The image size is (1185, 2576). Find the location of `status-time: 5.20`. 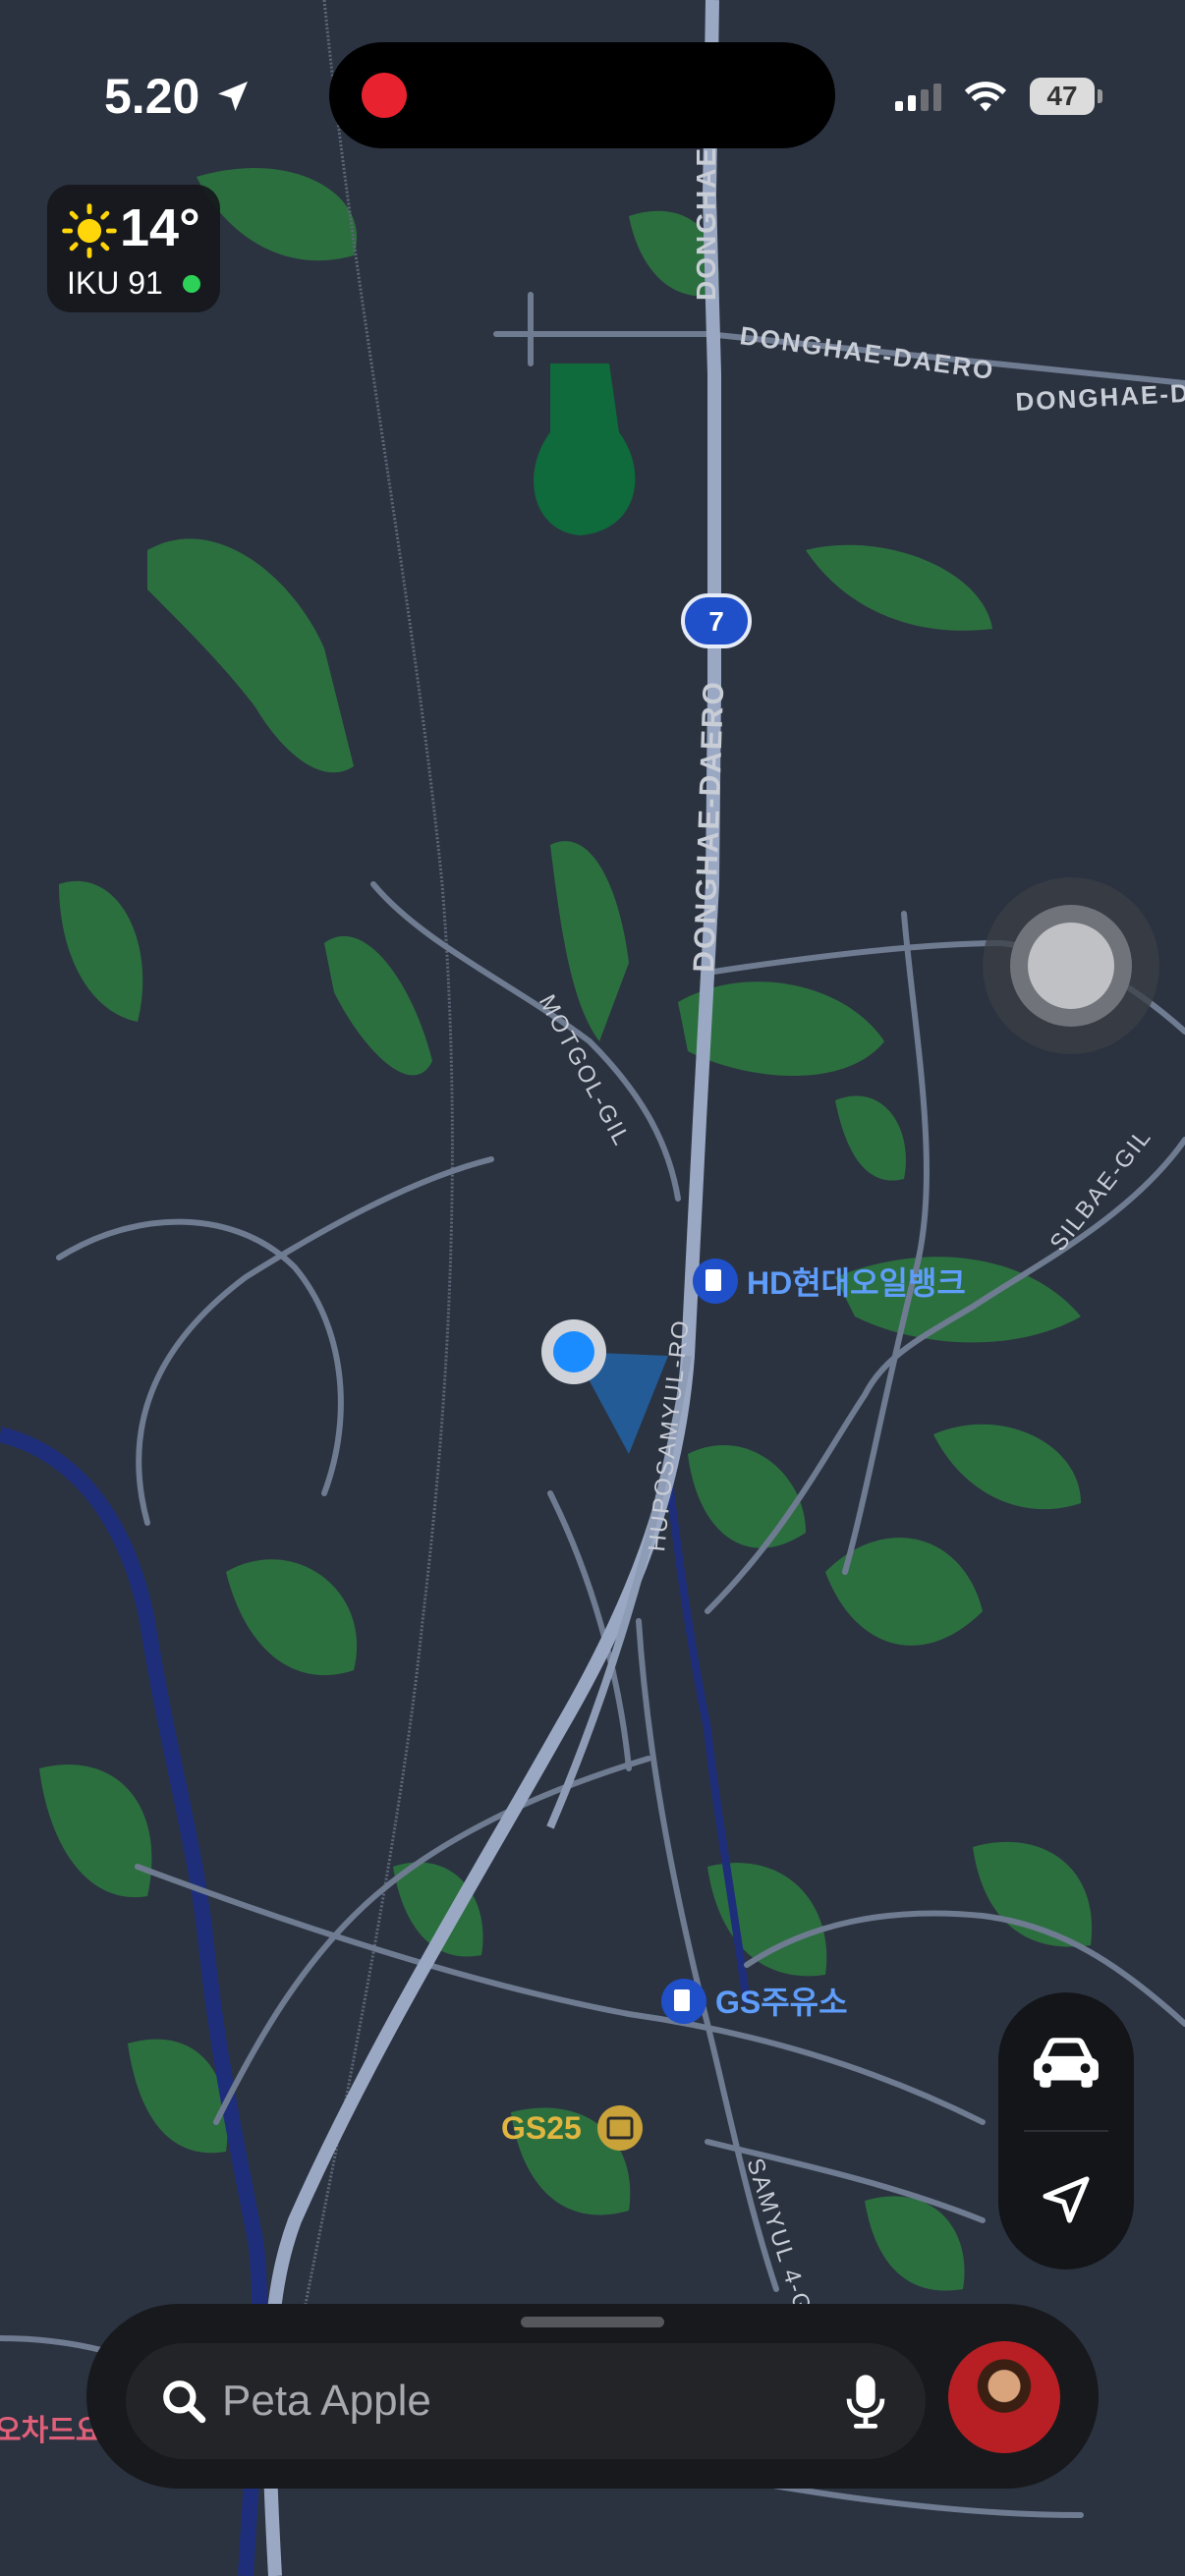

status-time: 5.20 is located at coordinates (179, 96).